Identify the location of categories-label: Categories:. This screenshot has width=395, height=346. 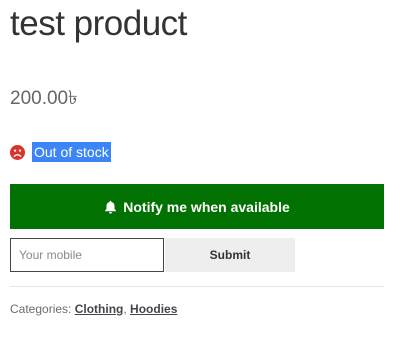
(41, 309).